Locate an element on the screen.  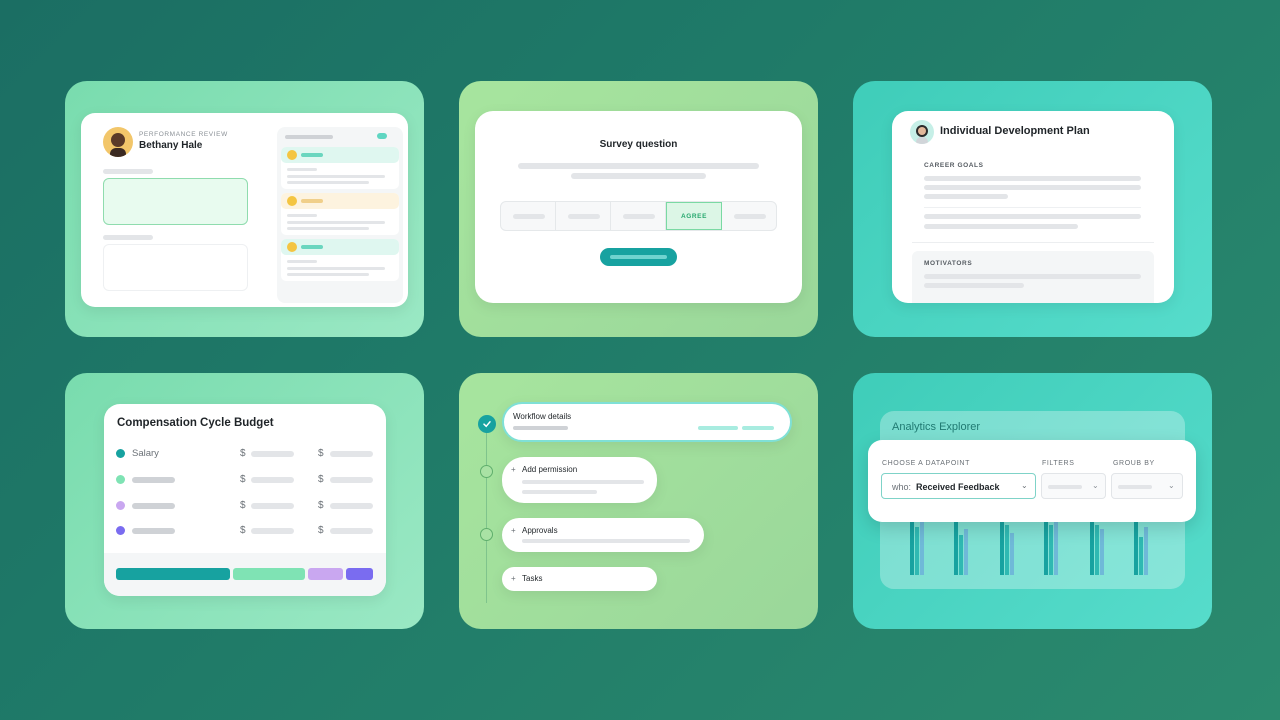
survey-tile: Survey question AGREE is located at coordinates (638, 209).